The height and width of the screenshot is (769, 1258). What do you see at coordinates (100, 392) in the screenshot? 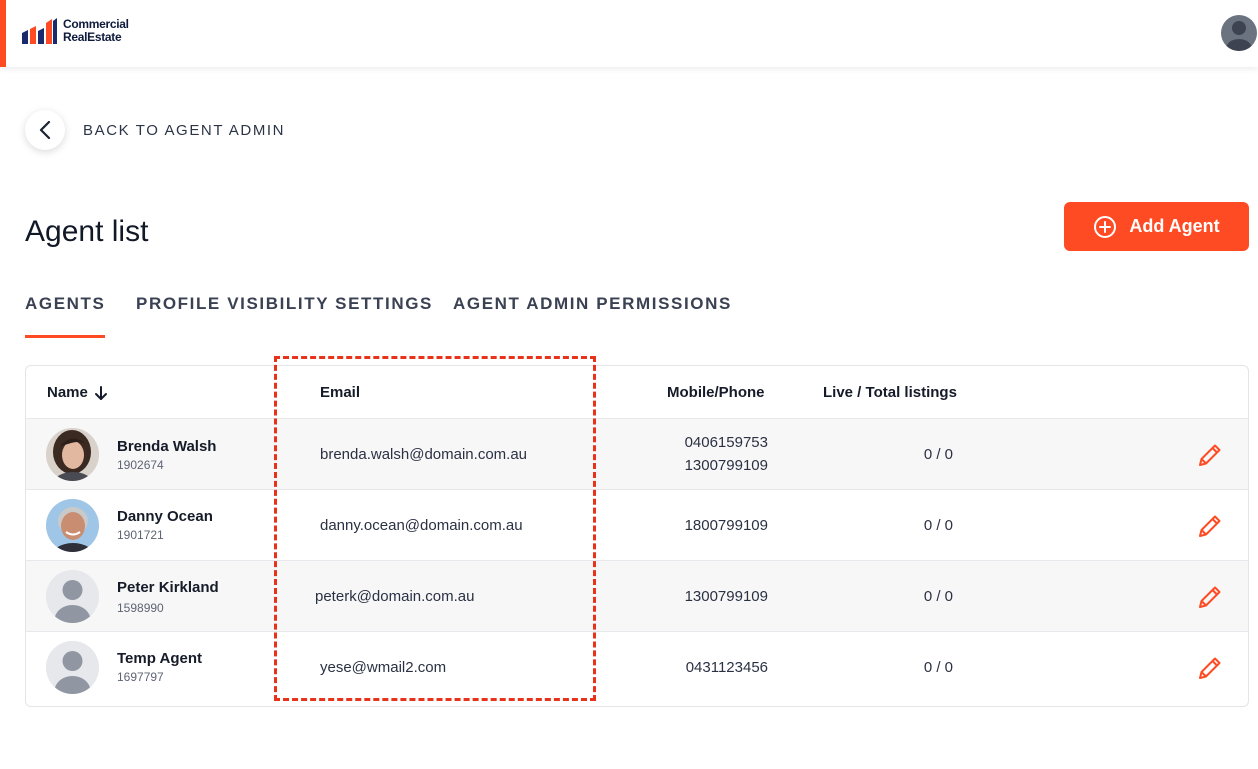
I see `arrow-down-icon` at bounding box center [100, 392].